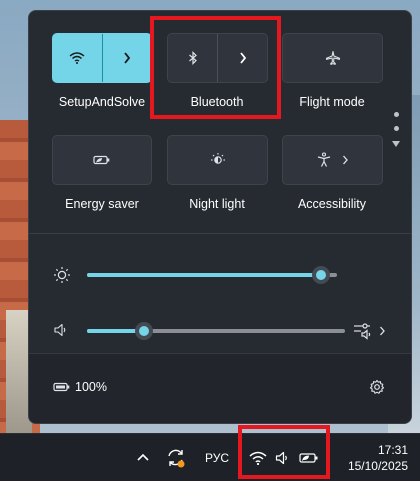 This screenshot has height=481, width=420. I want to click on bluetooth-toggle, so click(192, 58).